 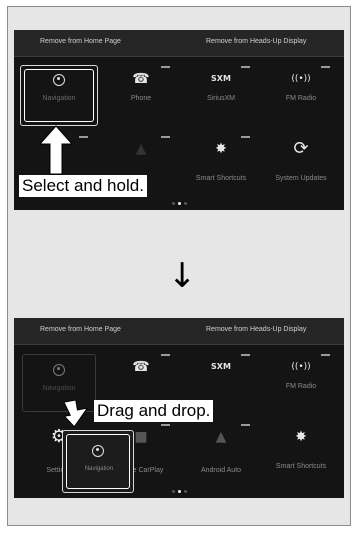 I want to click on tile-label: Navigation, so click(x=59, y=388).